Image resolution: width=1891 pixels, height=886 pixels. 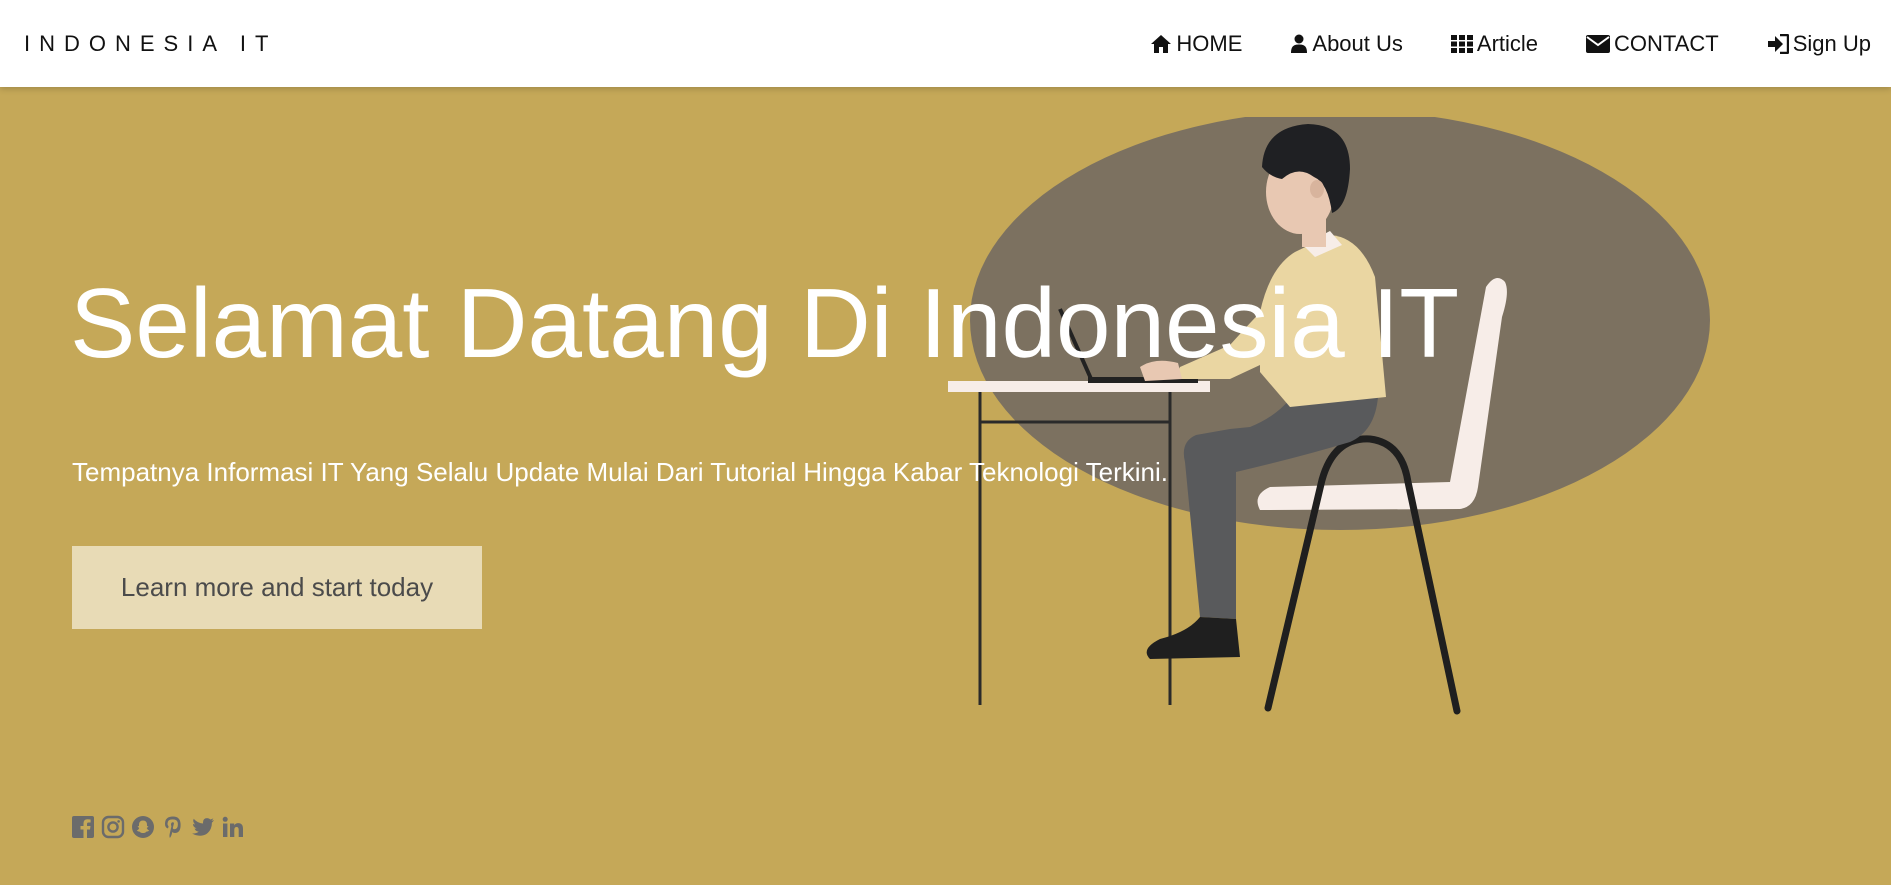 I want to click on nav-item-home: HOME, so click(x=1196, y=43).